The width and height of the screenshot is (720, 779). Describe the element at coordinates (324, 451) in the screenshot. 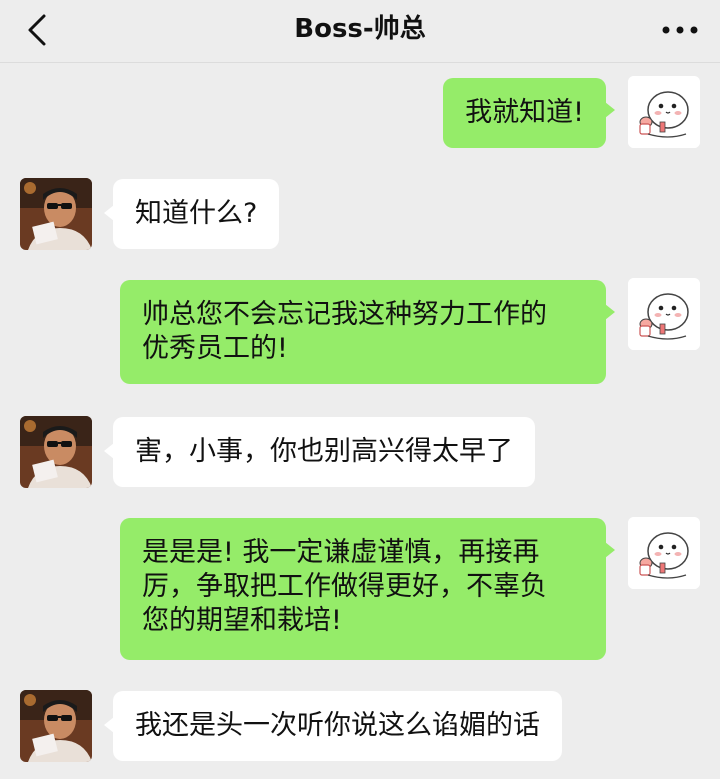

I see `message-text: 害，小事，你也别高兴得太早了` at that location.